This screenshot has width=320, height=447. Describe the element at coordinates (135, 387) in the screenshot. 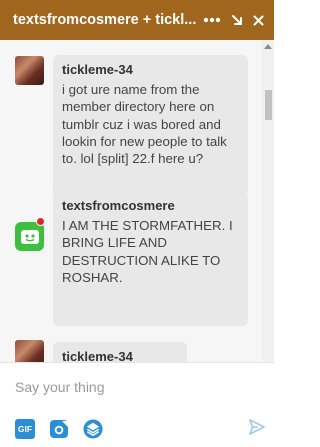

I see `message-input` at that location.